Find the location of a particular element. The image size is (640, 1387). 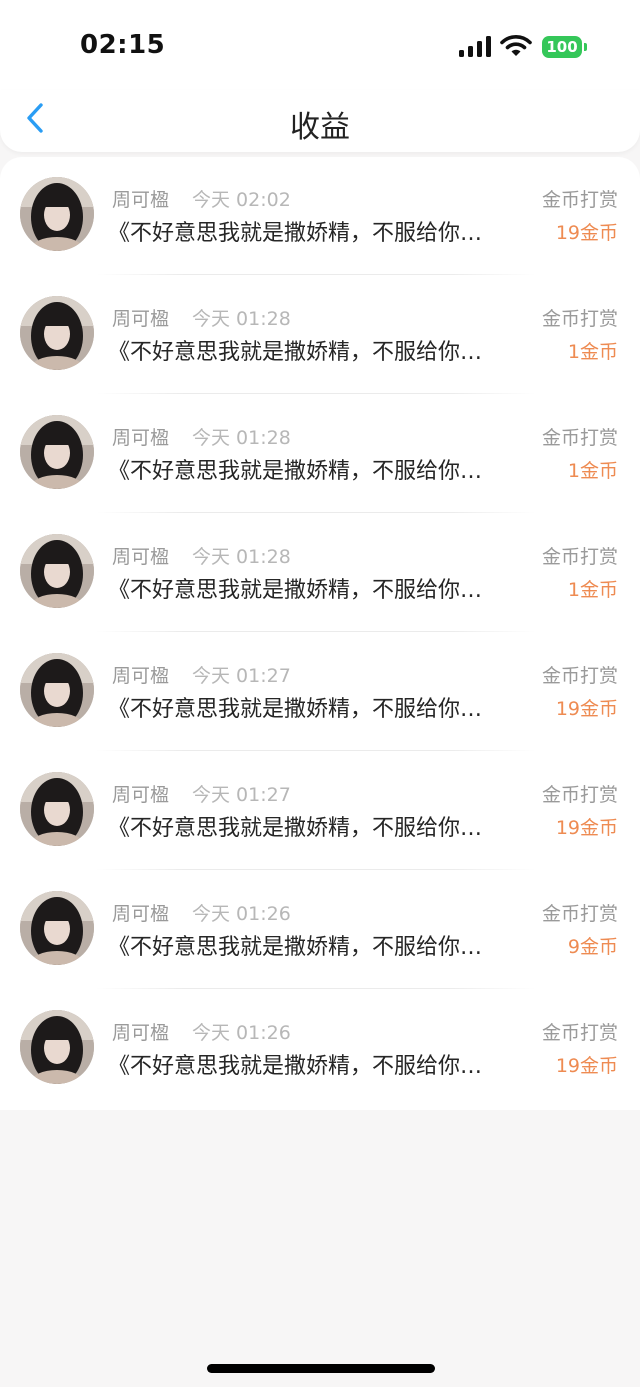

battery-level: 100 is located at coordinates (562, 47).